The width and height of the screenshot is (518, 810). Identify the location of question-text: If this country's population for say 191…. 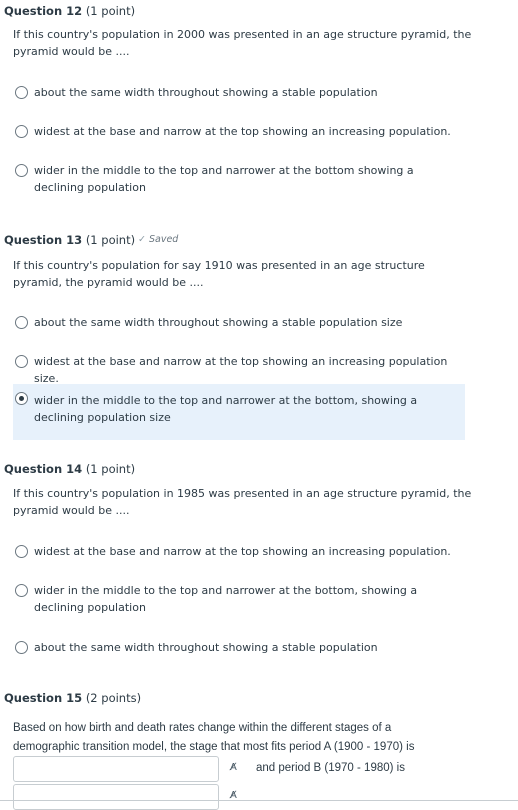
(219, 274).